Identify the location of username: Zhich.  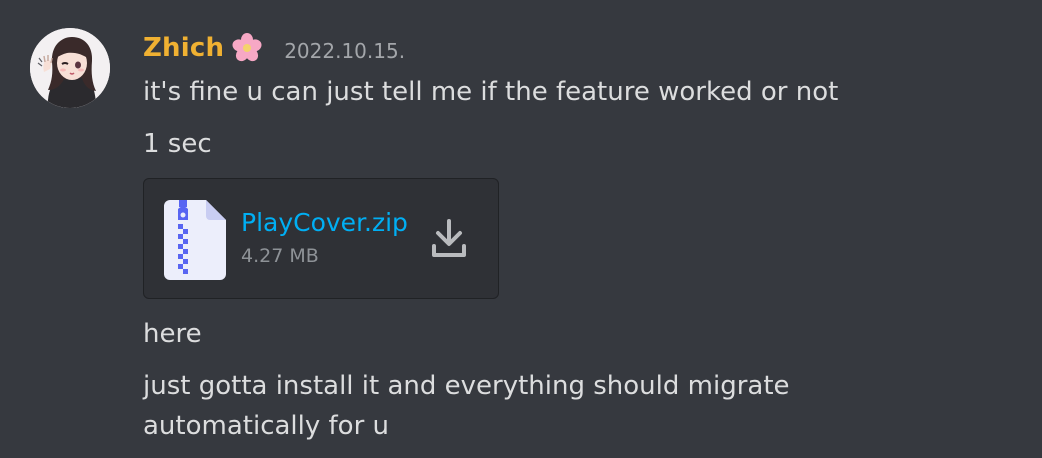
(183, 48).